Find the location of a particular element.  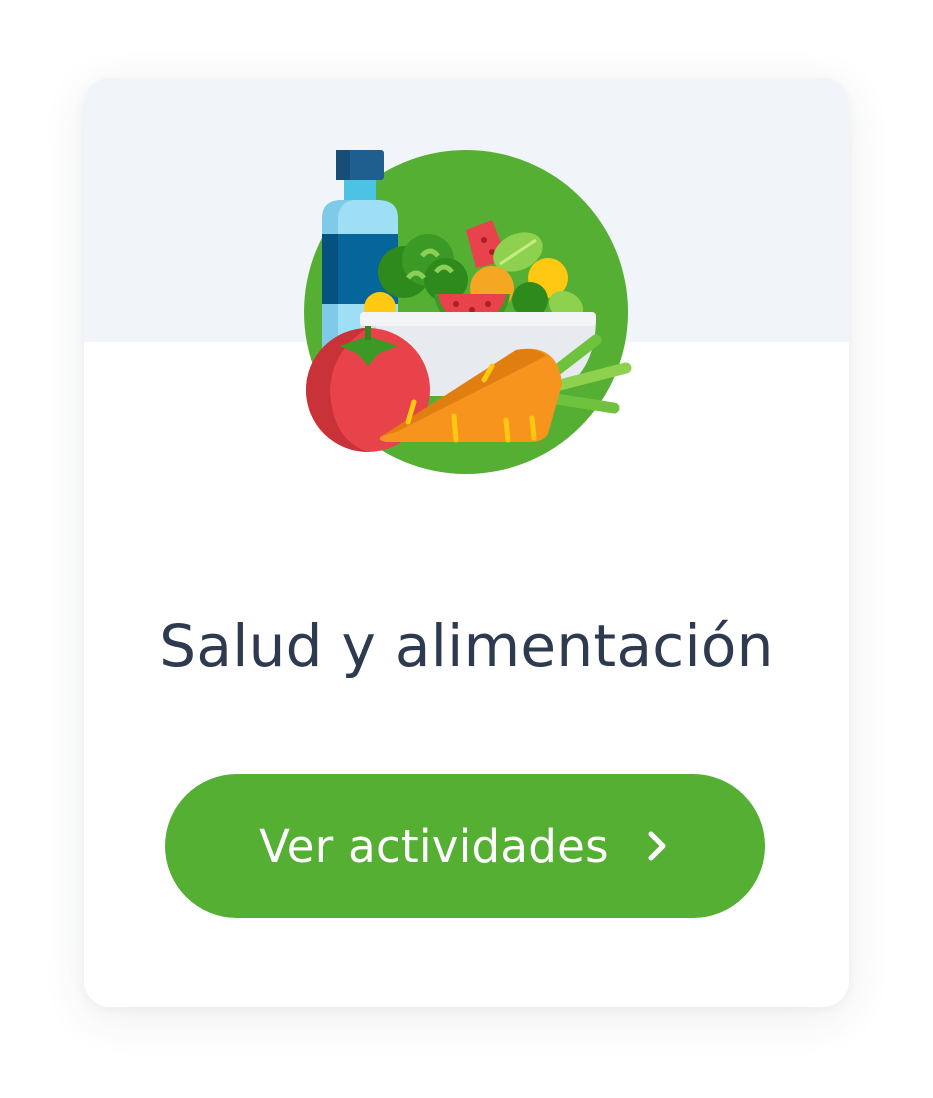

chevron-right-icon is located at coordinates (657, 846).